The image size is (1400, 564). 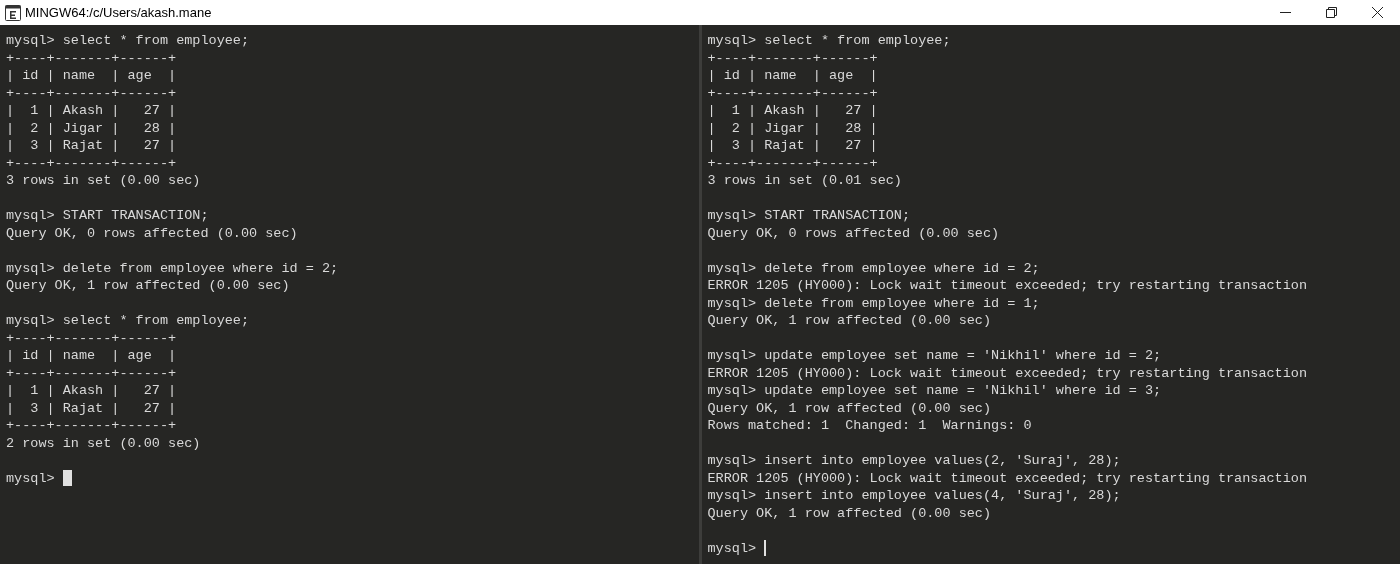 I want to click on terminal-line: mysql> update employee set name = 'Nikhil' where id = 3;, so click(x=934, y=391).